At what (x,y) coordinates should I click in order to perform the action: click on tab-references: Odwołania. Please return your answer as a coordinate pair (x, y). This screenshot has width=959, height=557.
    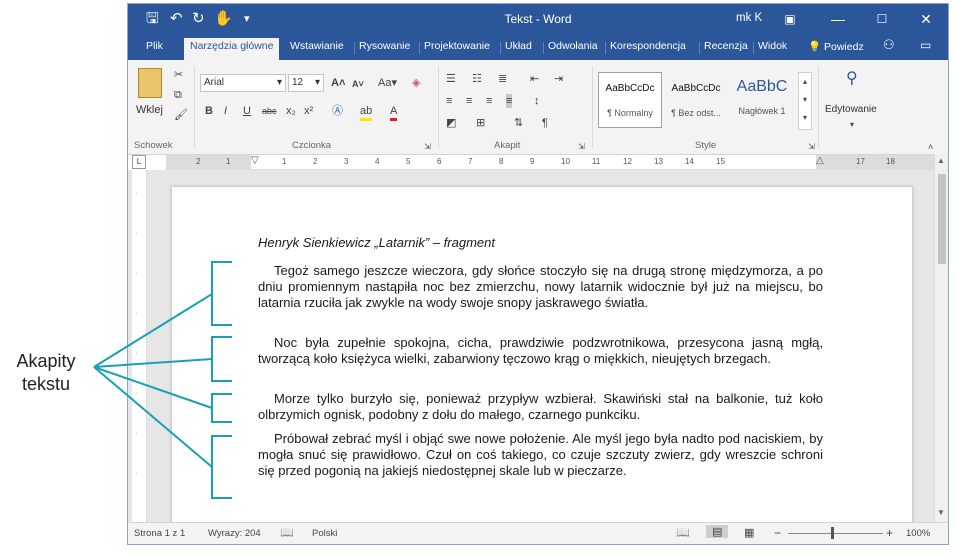
    Looking at the image, I should click on (573, 46).